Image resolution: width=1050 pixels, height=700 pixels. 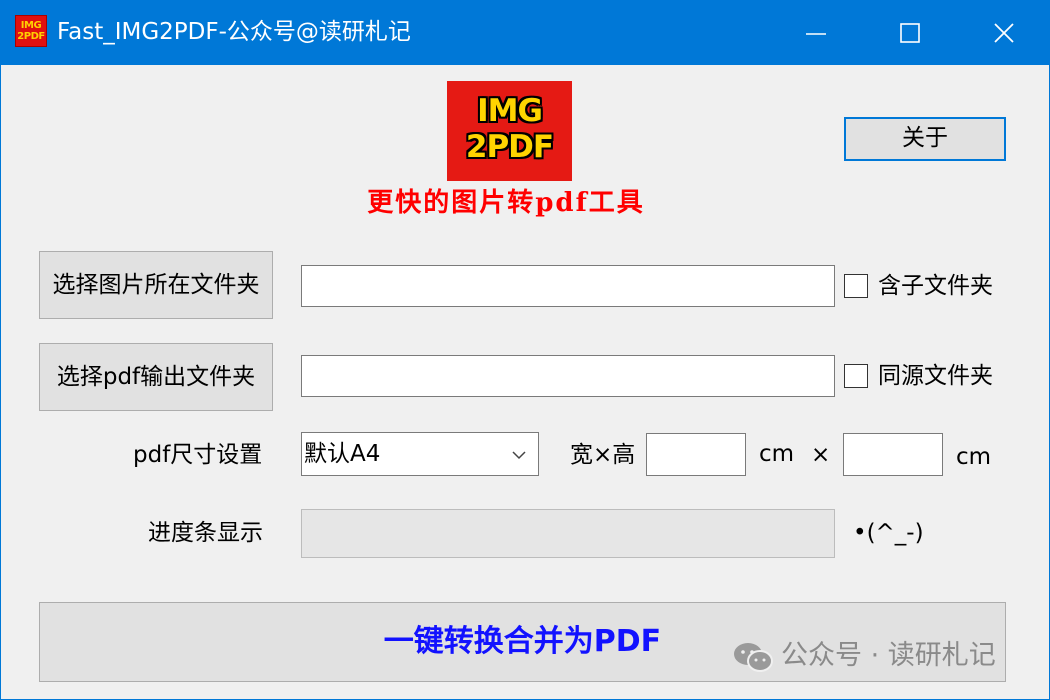 I want to click on pdf-size-selected-value: 默认A4, so click(x=342, y=454).